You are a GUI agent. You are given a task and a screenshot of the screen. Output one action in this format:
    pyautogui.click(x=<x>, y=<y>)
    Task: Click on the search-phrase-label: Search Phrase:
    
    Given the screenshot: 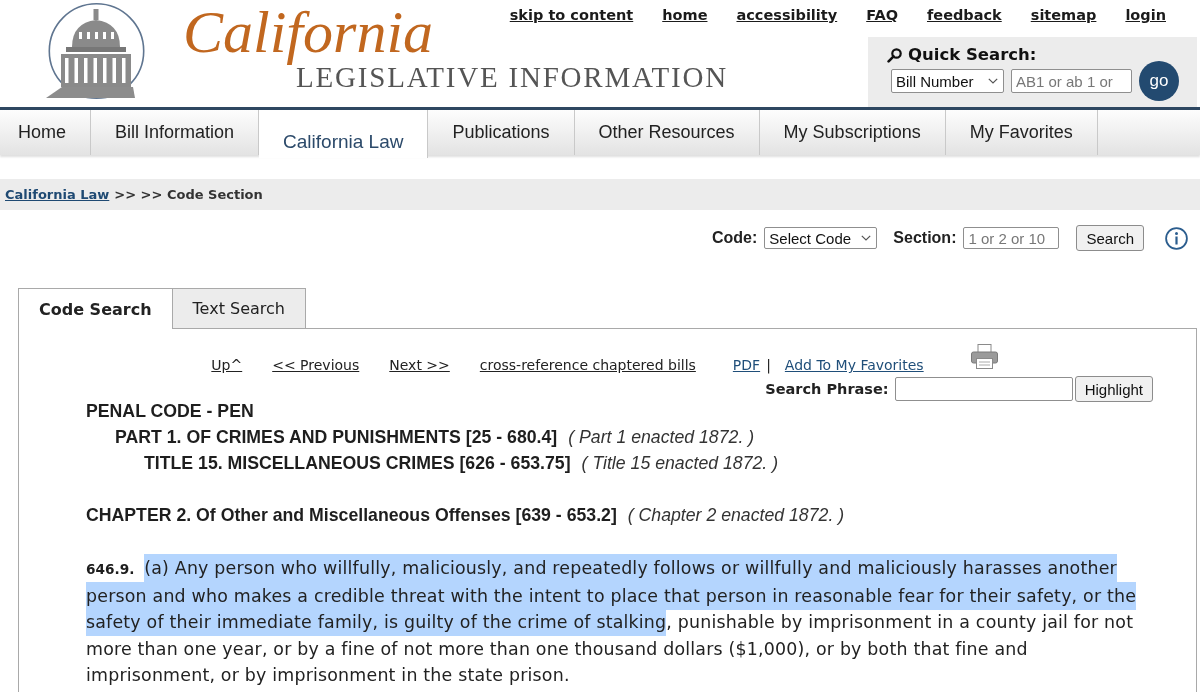 What is the action you would take?
    pyautogui.click(x=827, y=389)
    